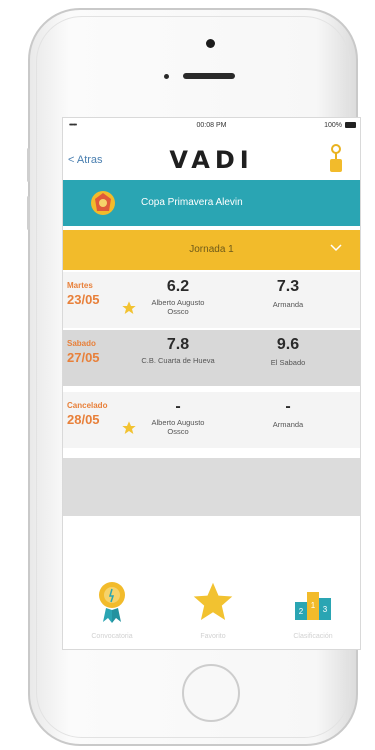 This screenshot has height=750, width=375. I want to click on svg-text: 3, so click(325, 609).